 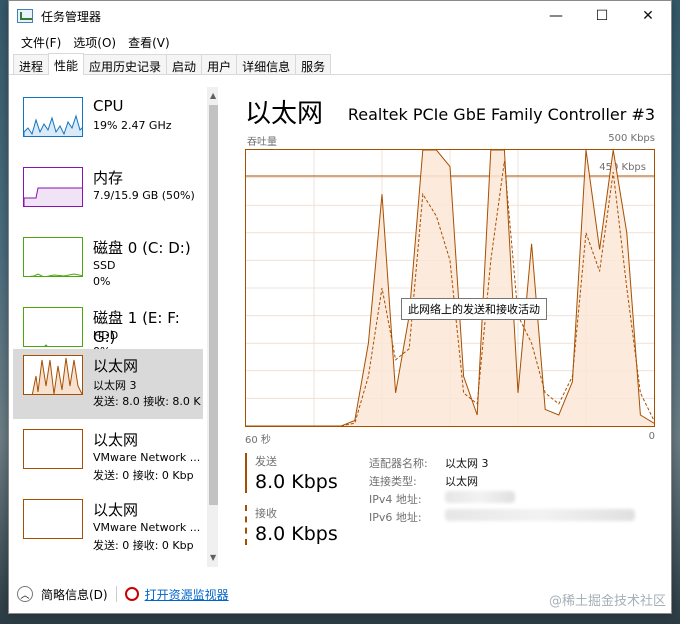 I want to click on watermark: @稀土掘金技术社区, so click(x=607, y=601).